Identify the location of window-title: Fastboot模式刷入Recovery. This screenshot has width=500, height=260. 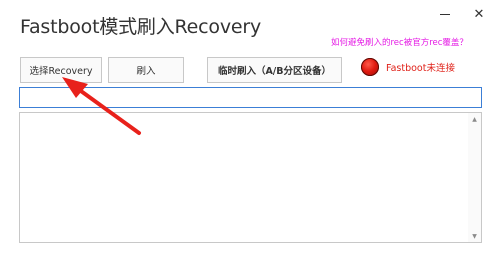
(141, 27).